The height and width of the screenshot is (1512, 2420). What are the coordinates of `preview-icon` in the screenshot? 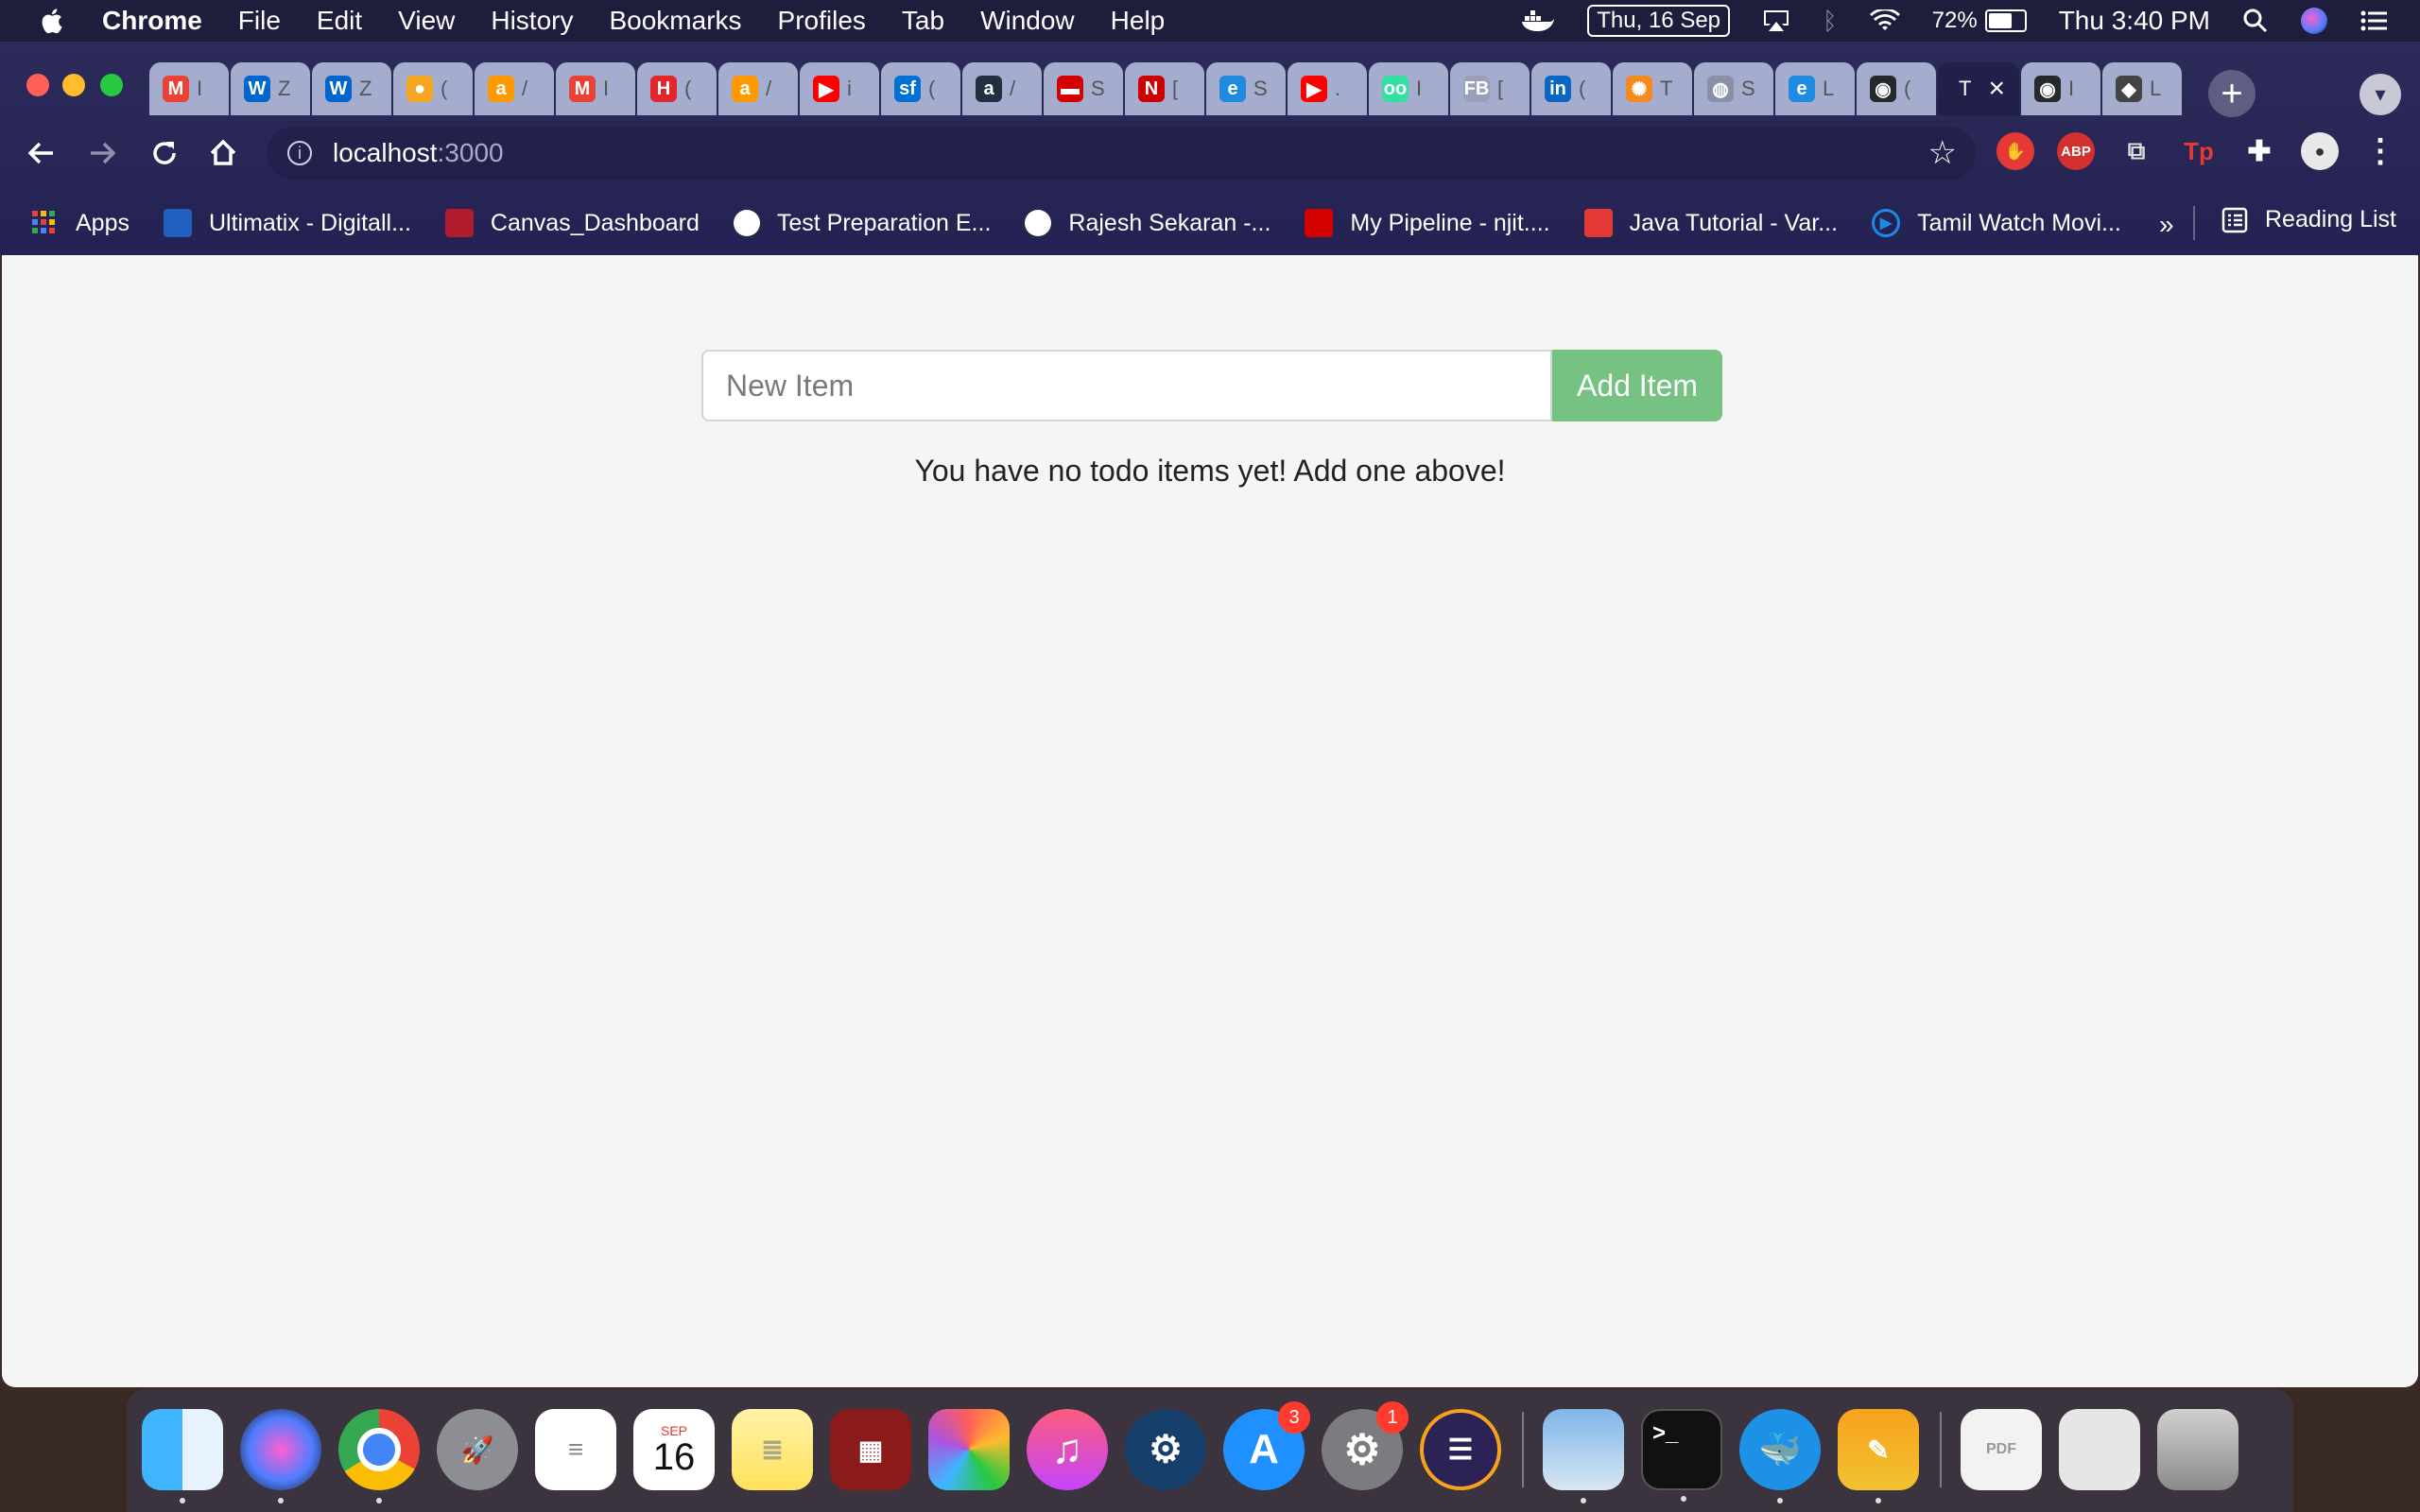 It's located at (1583, 1456).